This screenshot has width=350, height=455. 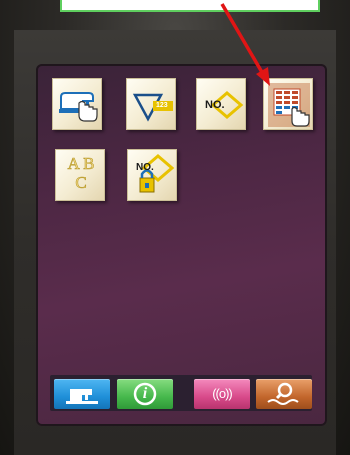 I want to click on signal-button: ((o)), so click(x=222, y=394).